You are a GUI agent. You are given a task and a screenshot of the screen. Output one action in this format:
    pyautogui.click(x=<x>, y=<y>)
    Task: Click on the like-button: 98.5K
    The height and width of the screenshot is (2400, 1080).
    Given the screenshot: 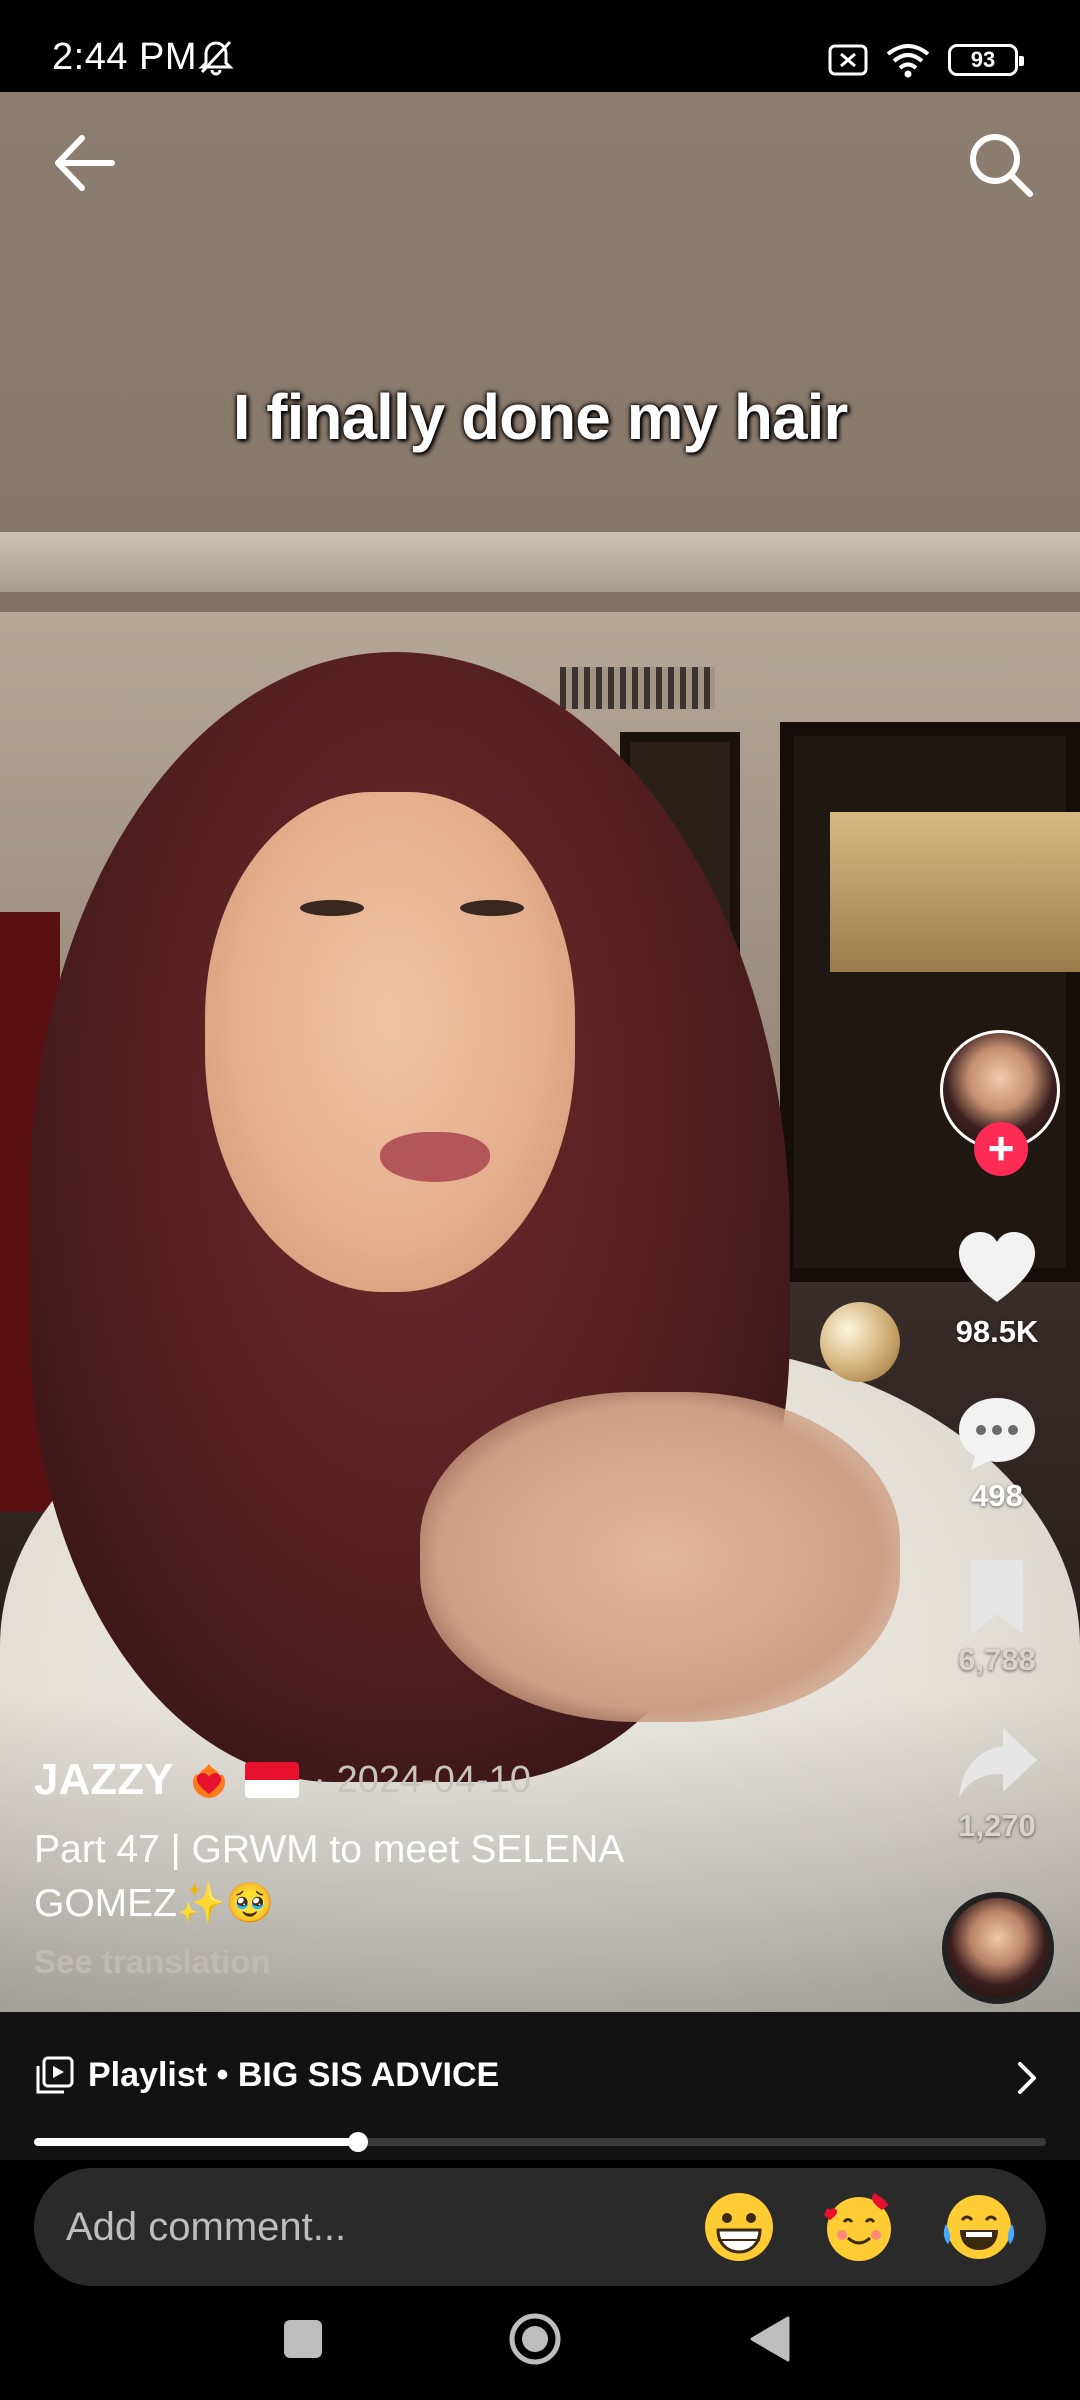 What is the action you would take?
    pyautogui.click(x=997, y=1288)
    